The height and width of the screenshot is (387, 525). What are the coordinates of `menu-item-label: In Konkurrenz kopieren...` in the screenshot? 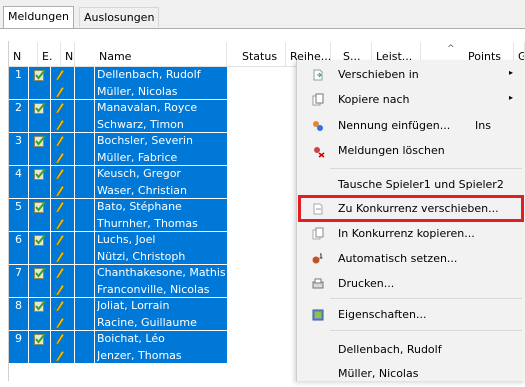 It's located at (406, 233).